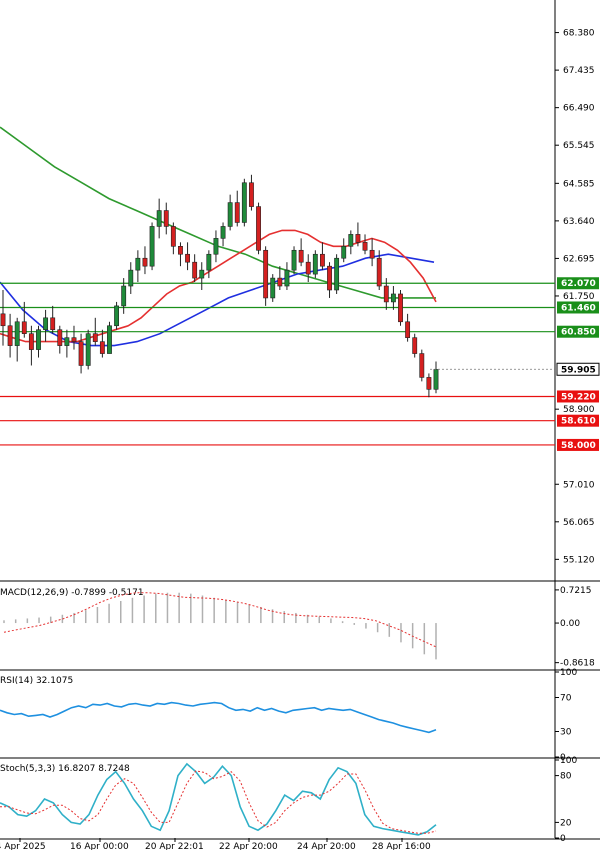 Image resolution: width=600 pixels, height=854 pixels. What do you see at coordinates (579, 259) in the screenshot?
I see `price-tick-label: 62.695` at bounding box center [579, 259].